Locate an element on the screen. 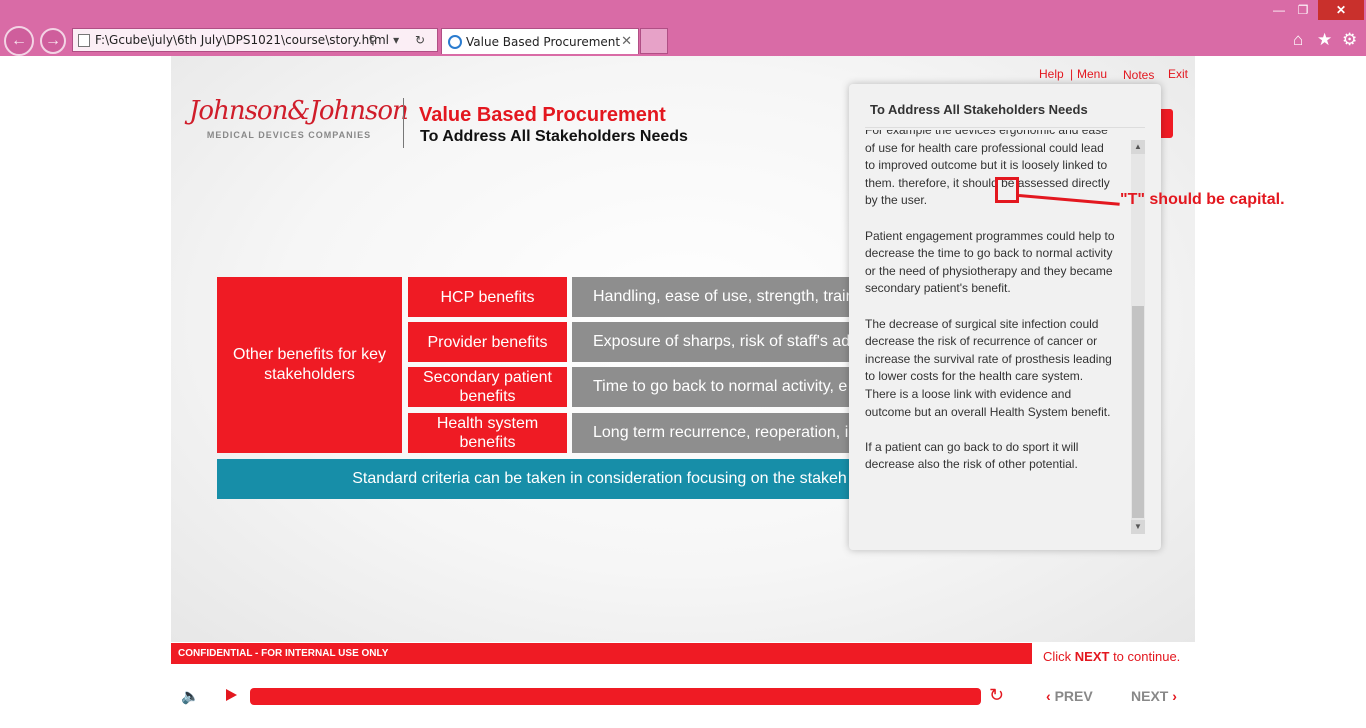 Image resolution: width=1366 pixels, height=728 pixels. volume-icon: 🔈 is located at coordinates (190, 696).